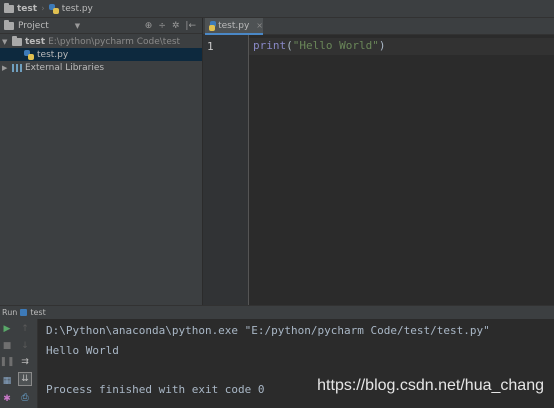 The image size is (554, 408). Describe the element at coordinates (226, 170) in the screenshot. I see `editor-gutter: 1` at that location.